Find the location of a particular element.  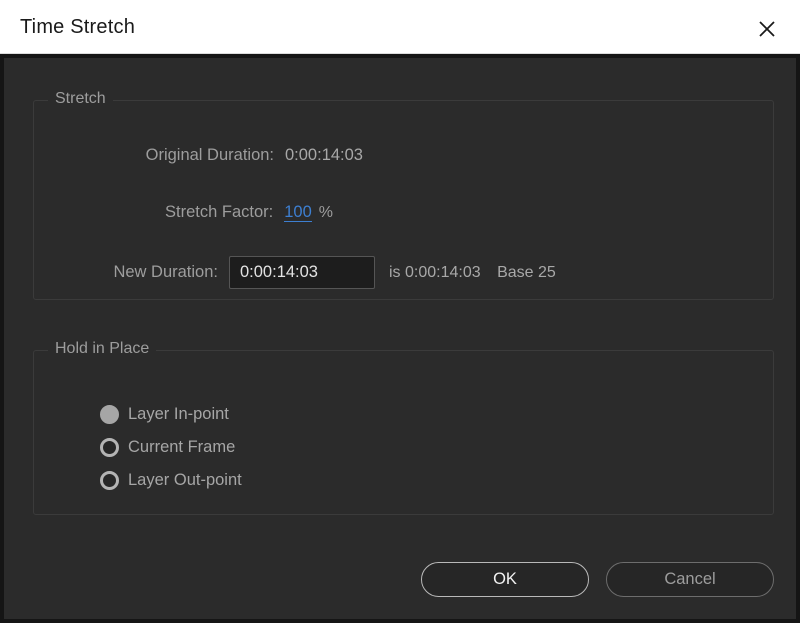

original-duration-row: Original Duration: 0:00:14:03 is located at coordinates (198, 155).